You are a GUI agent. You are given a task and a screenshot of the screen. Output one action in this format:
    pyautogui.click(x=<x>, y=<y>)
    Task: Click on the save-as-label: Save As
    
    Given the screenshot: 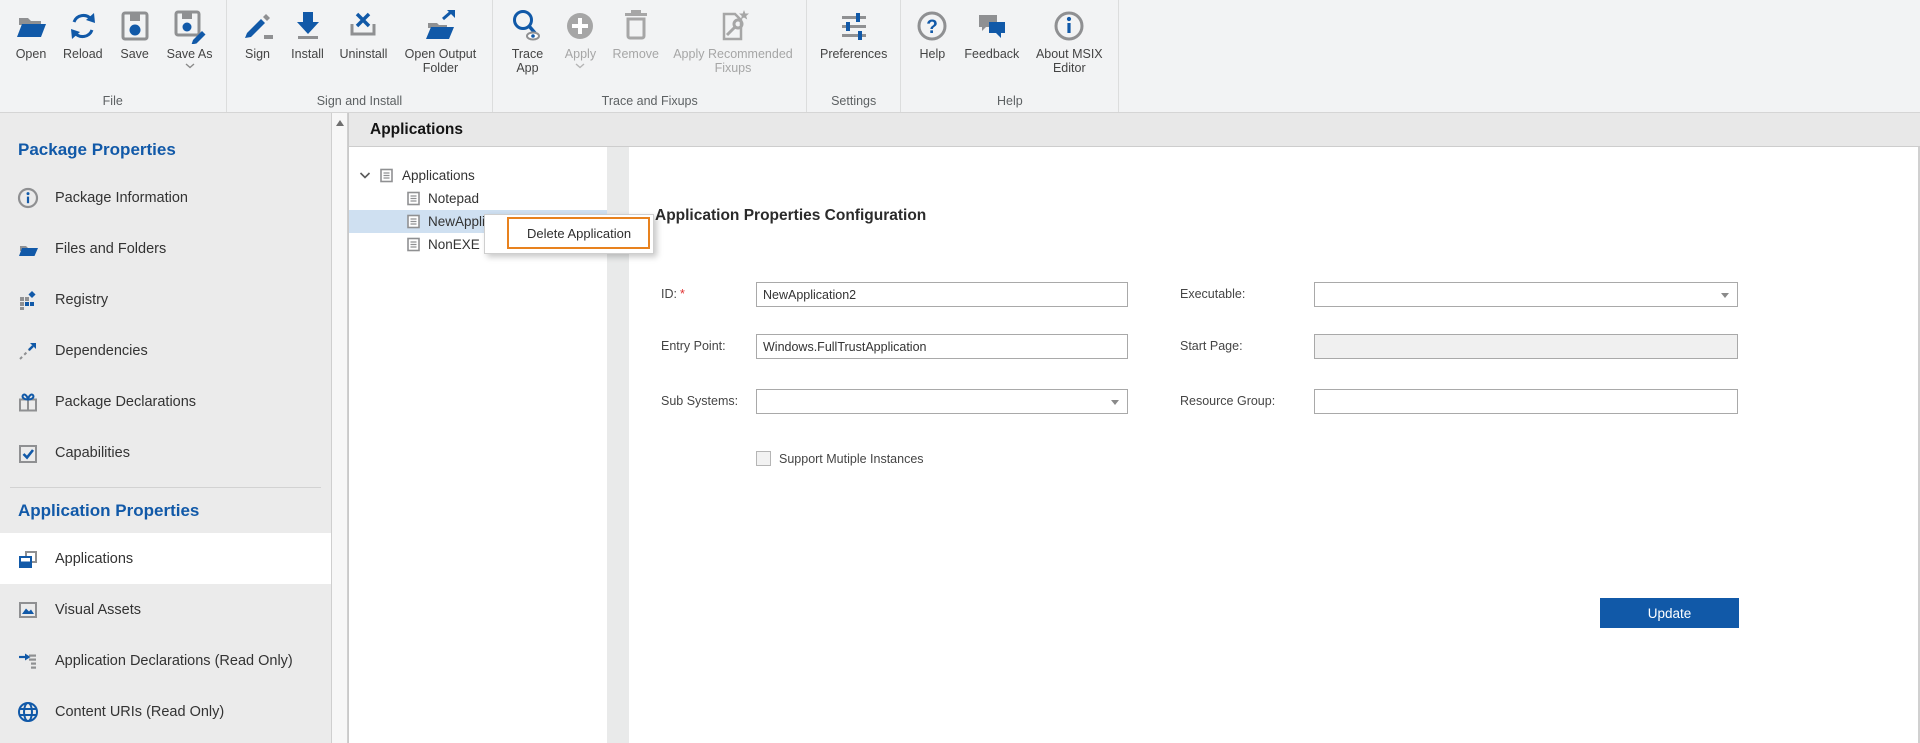 What is the action you would take?
    pyautogui.click(x=189, y=54)
    